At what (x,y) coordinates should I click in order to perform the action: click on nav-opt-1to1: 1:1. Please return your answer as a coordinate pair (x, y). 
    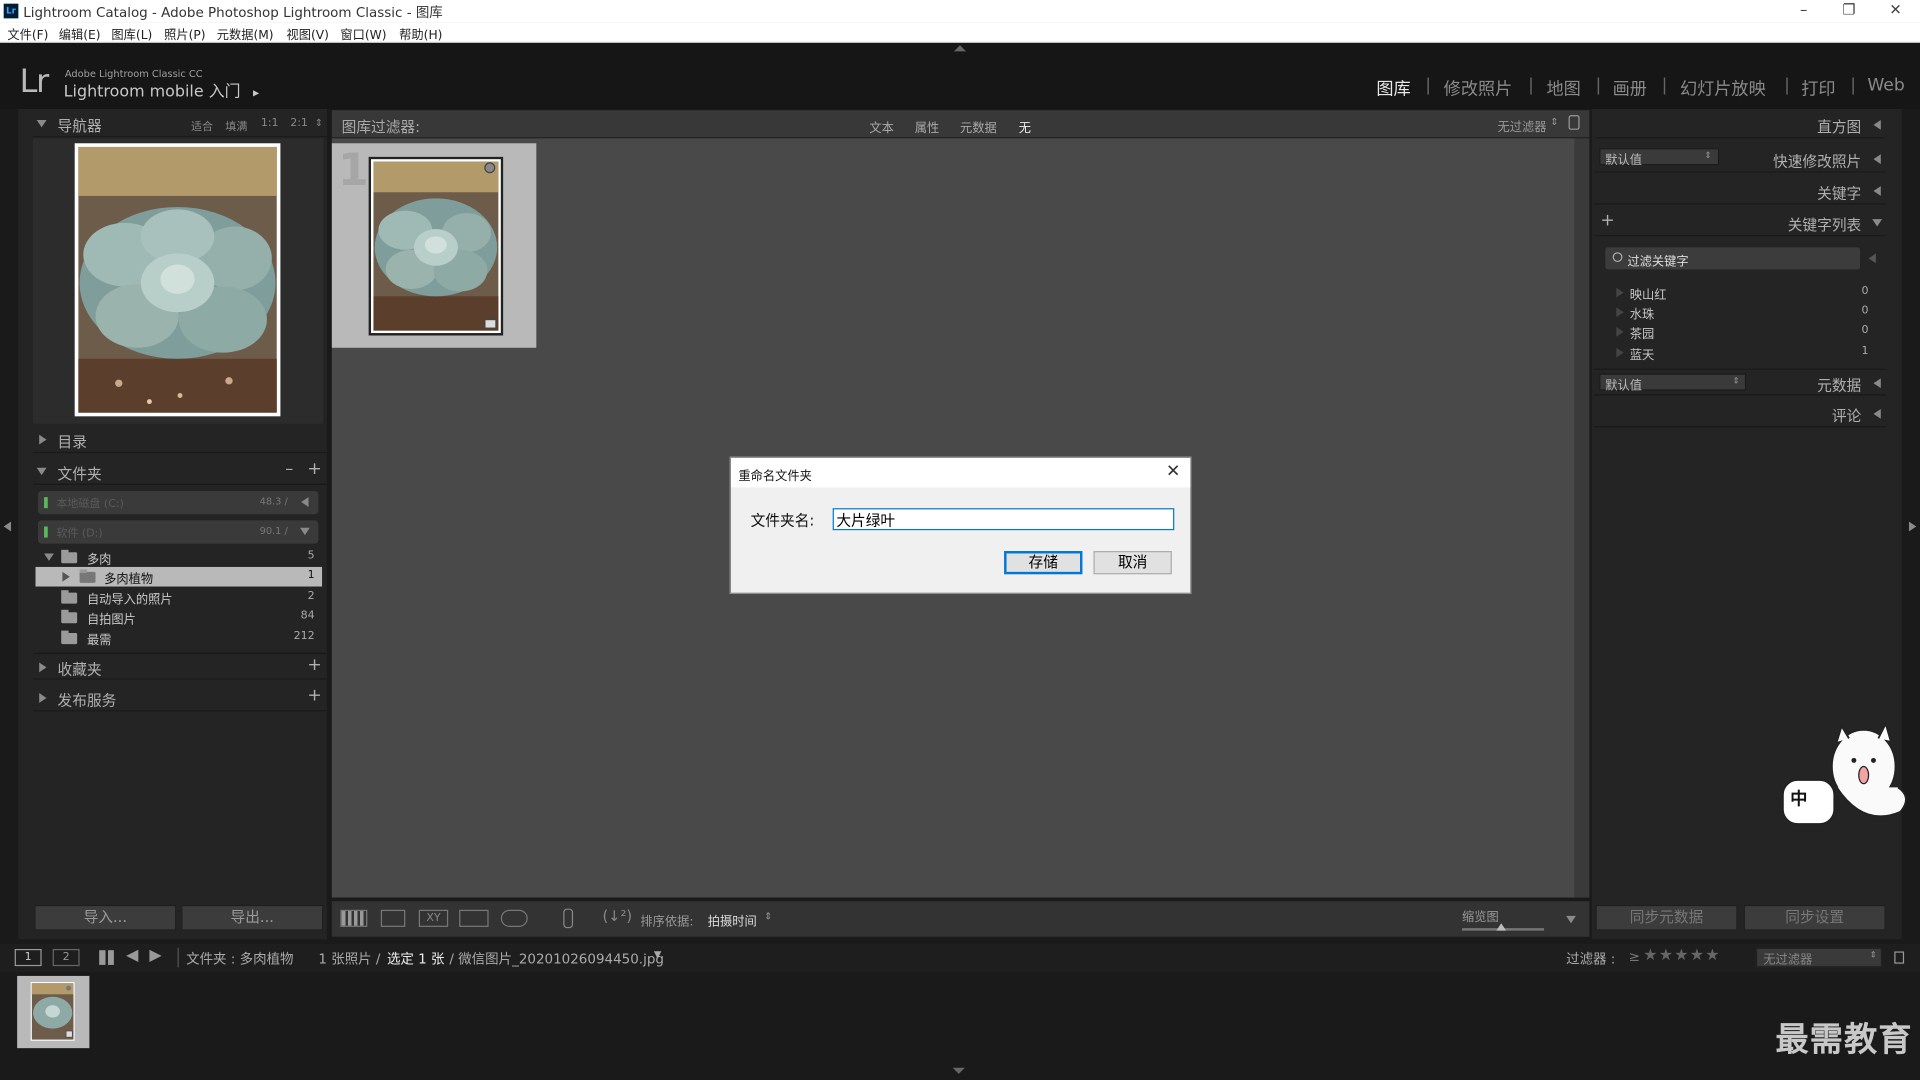
    Looking at the image, I should click on (270, 124).